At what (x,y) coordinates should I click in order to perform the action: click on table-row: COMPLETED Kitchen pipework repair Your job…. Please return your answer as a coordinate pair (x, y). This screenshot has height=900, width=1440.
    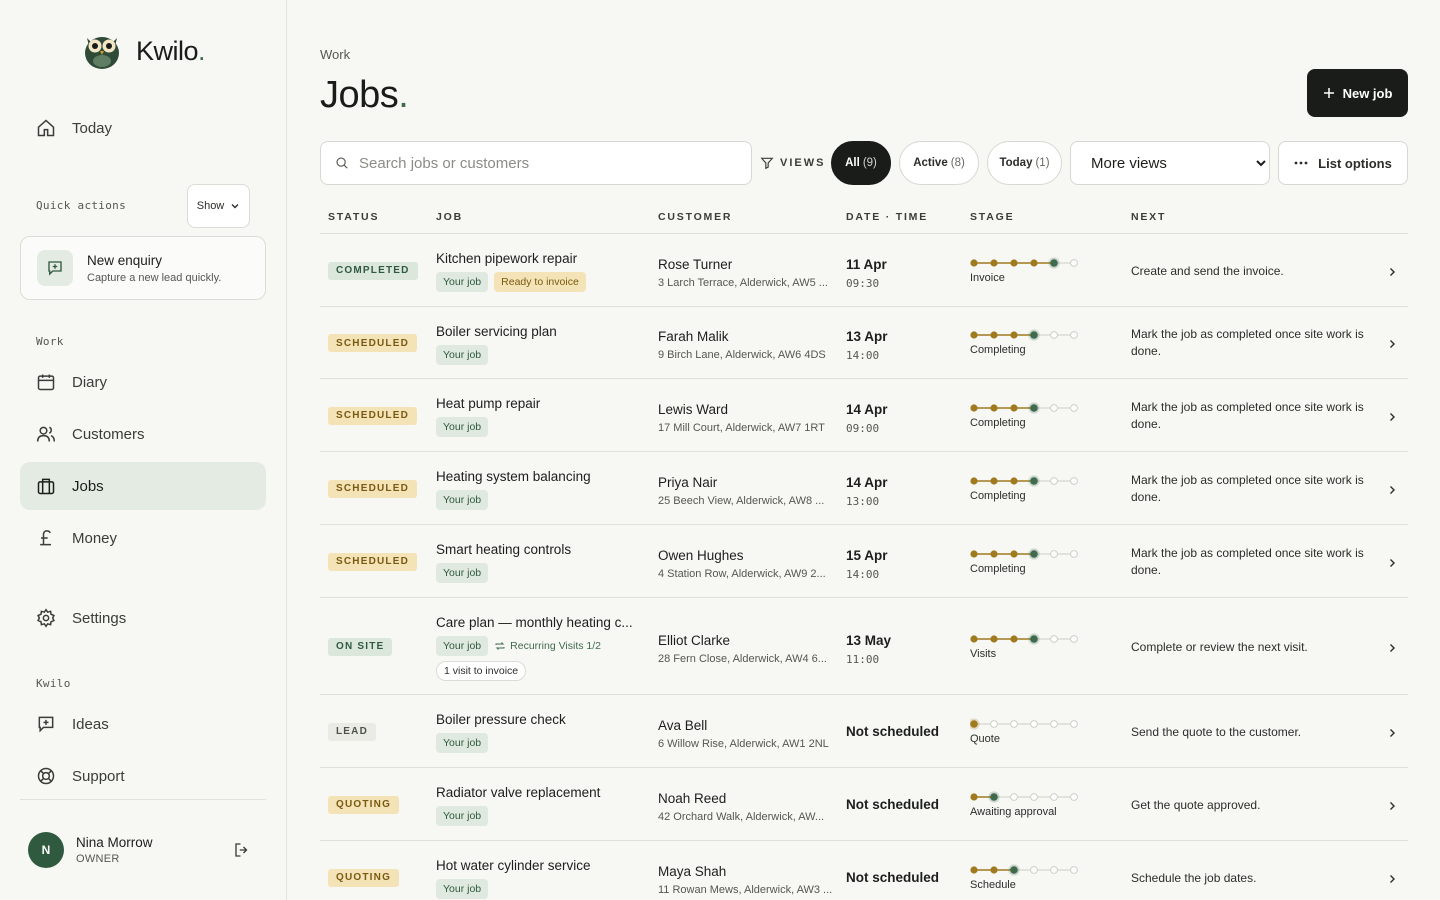
    Looking at the image, I should click on (864, 269).